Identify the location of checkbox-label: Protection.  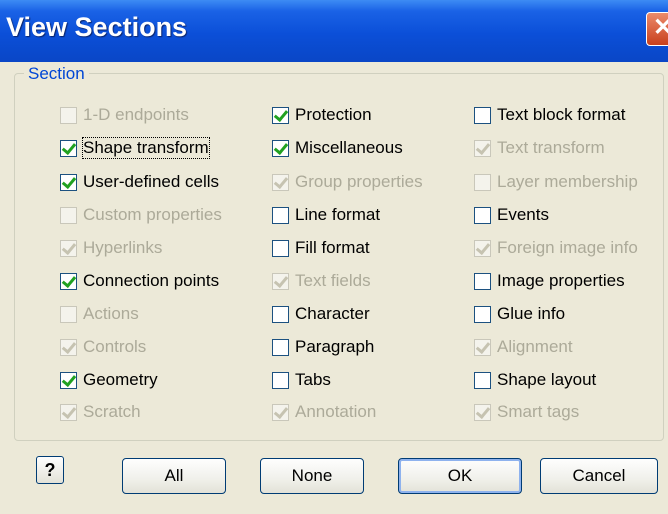
(333, 114).